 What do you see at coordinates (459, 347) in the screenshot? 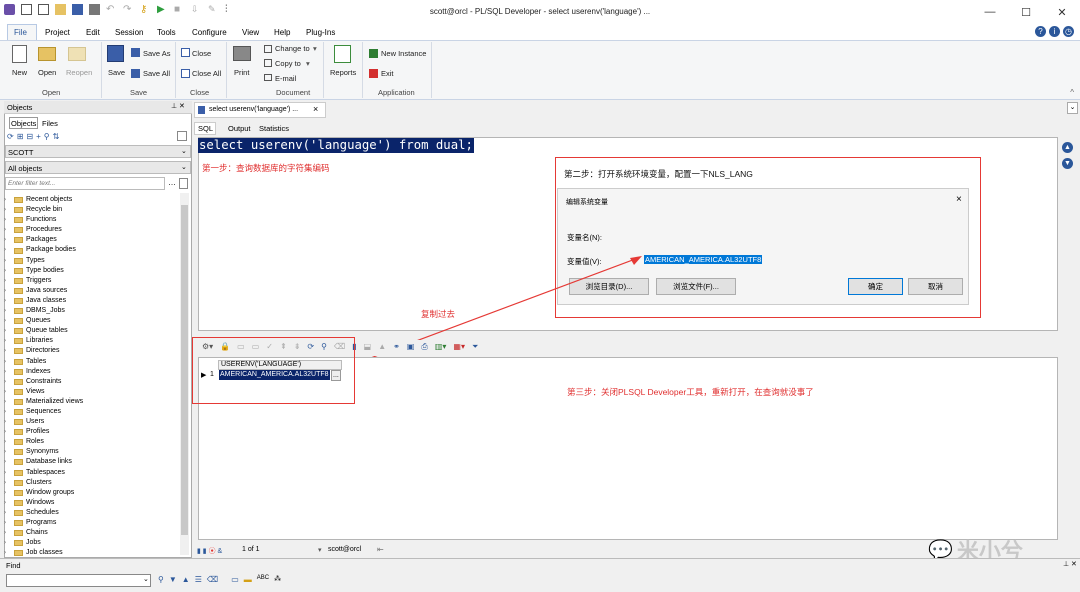
I see `table-icon: ▦▾` at bounding box center [459, 347].